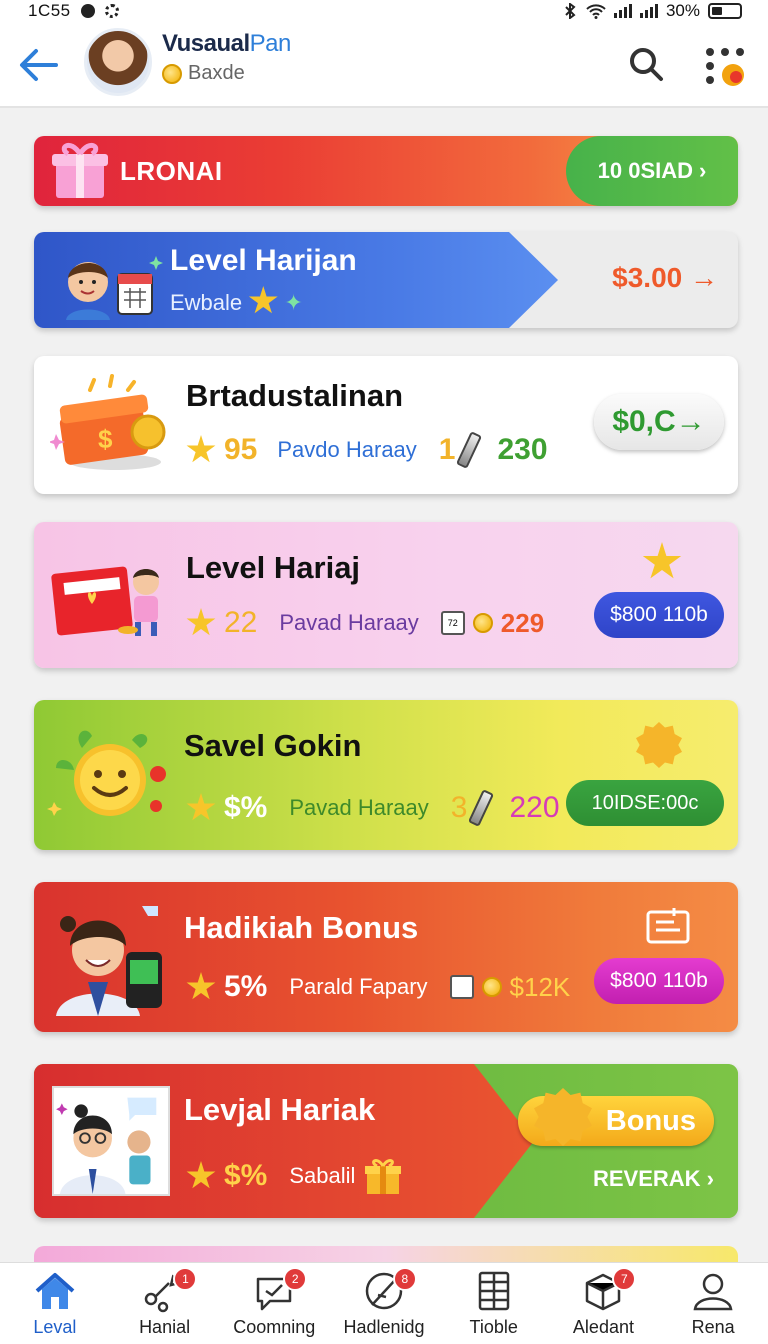 Image resolution: width=768 pixels, height=1344 pixels. I want to click on back-arrow-icon, so click(39, 65).